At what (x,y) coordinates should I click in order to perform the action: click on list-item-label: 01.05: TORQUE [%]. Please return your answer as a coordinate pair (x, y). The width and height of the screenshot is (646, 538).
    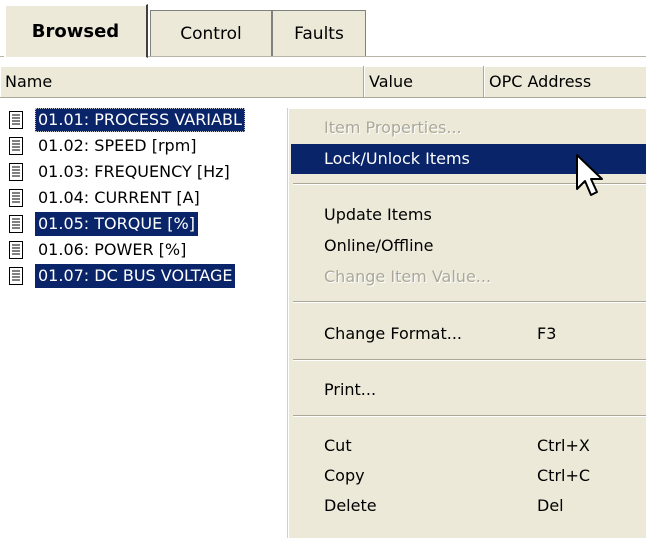
    Looking at the image, I should click on (116, 224).